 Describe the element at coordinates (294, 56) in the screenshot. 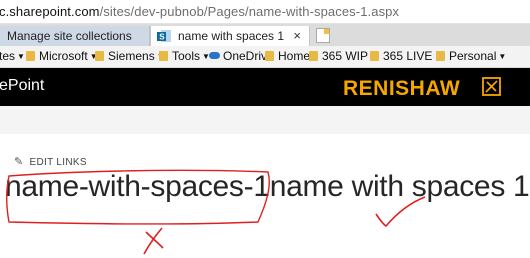

I see `favorite-label: Home` at that location.